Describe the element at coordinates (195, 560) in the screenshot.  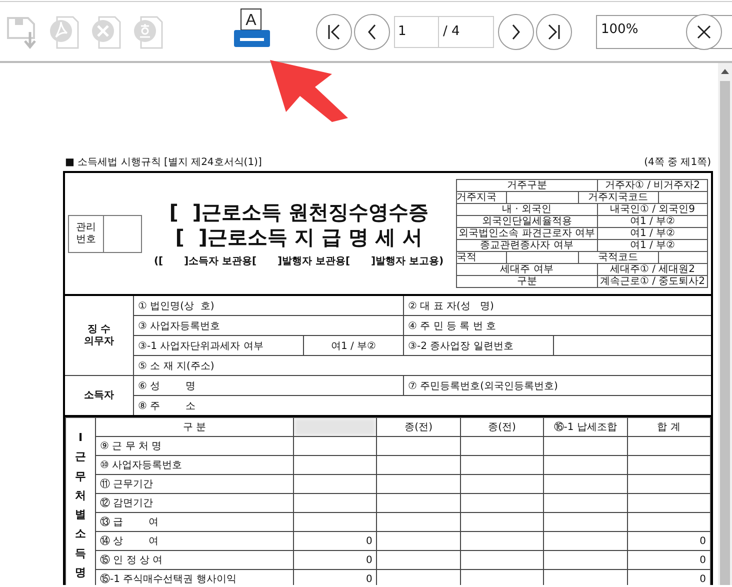
I see `row-label: ⑮ 인 정 상 여` at that location.